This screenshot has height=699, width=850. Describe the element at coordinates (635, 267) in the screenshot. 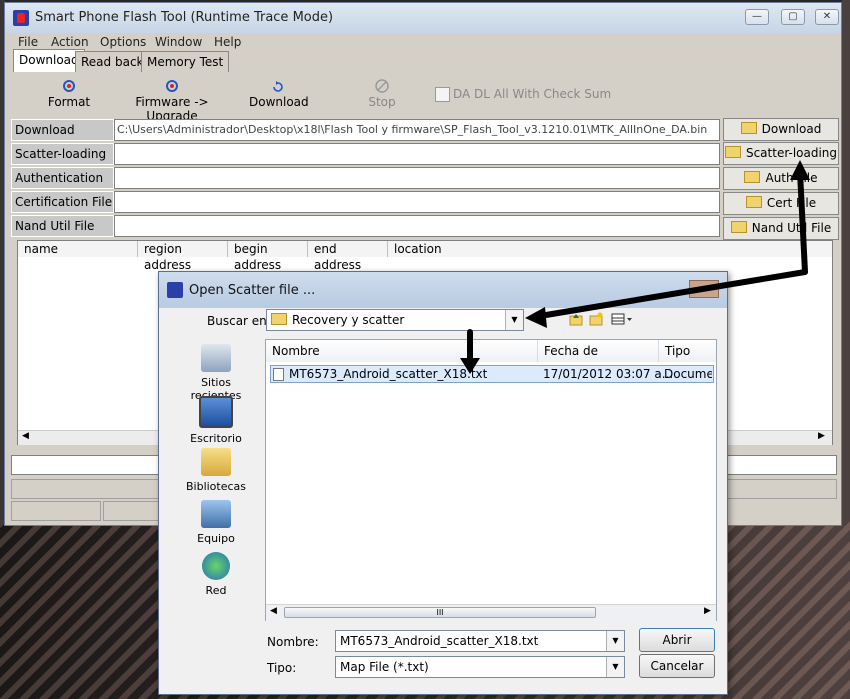

I see `annotation-arrows` at that location.